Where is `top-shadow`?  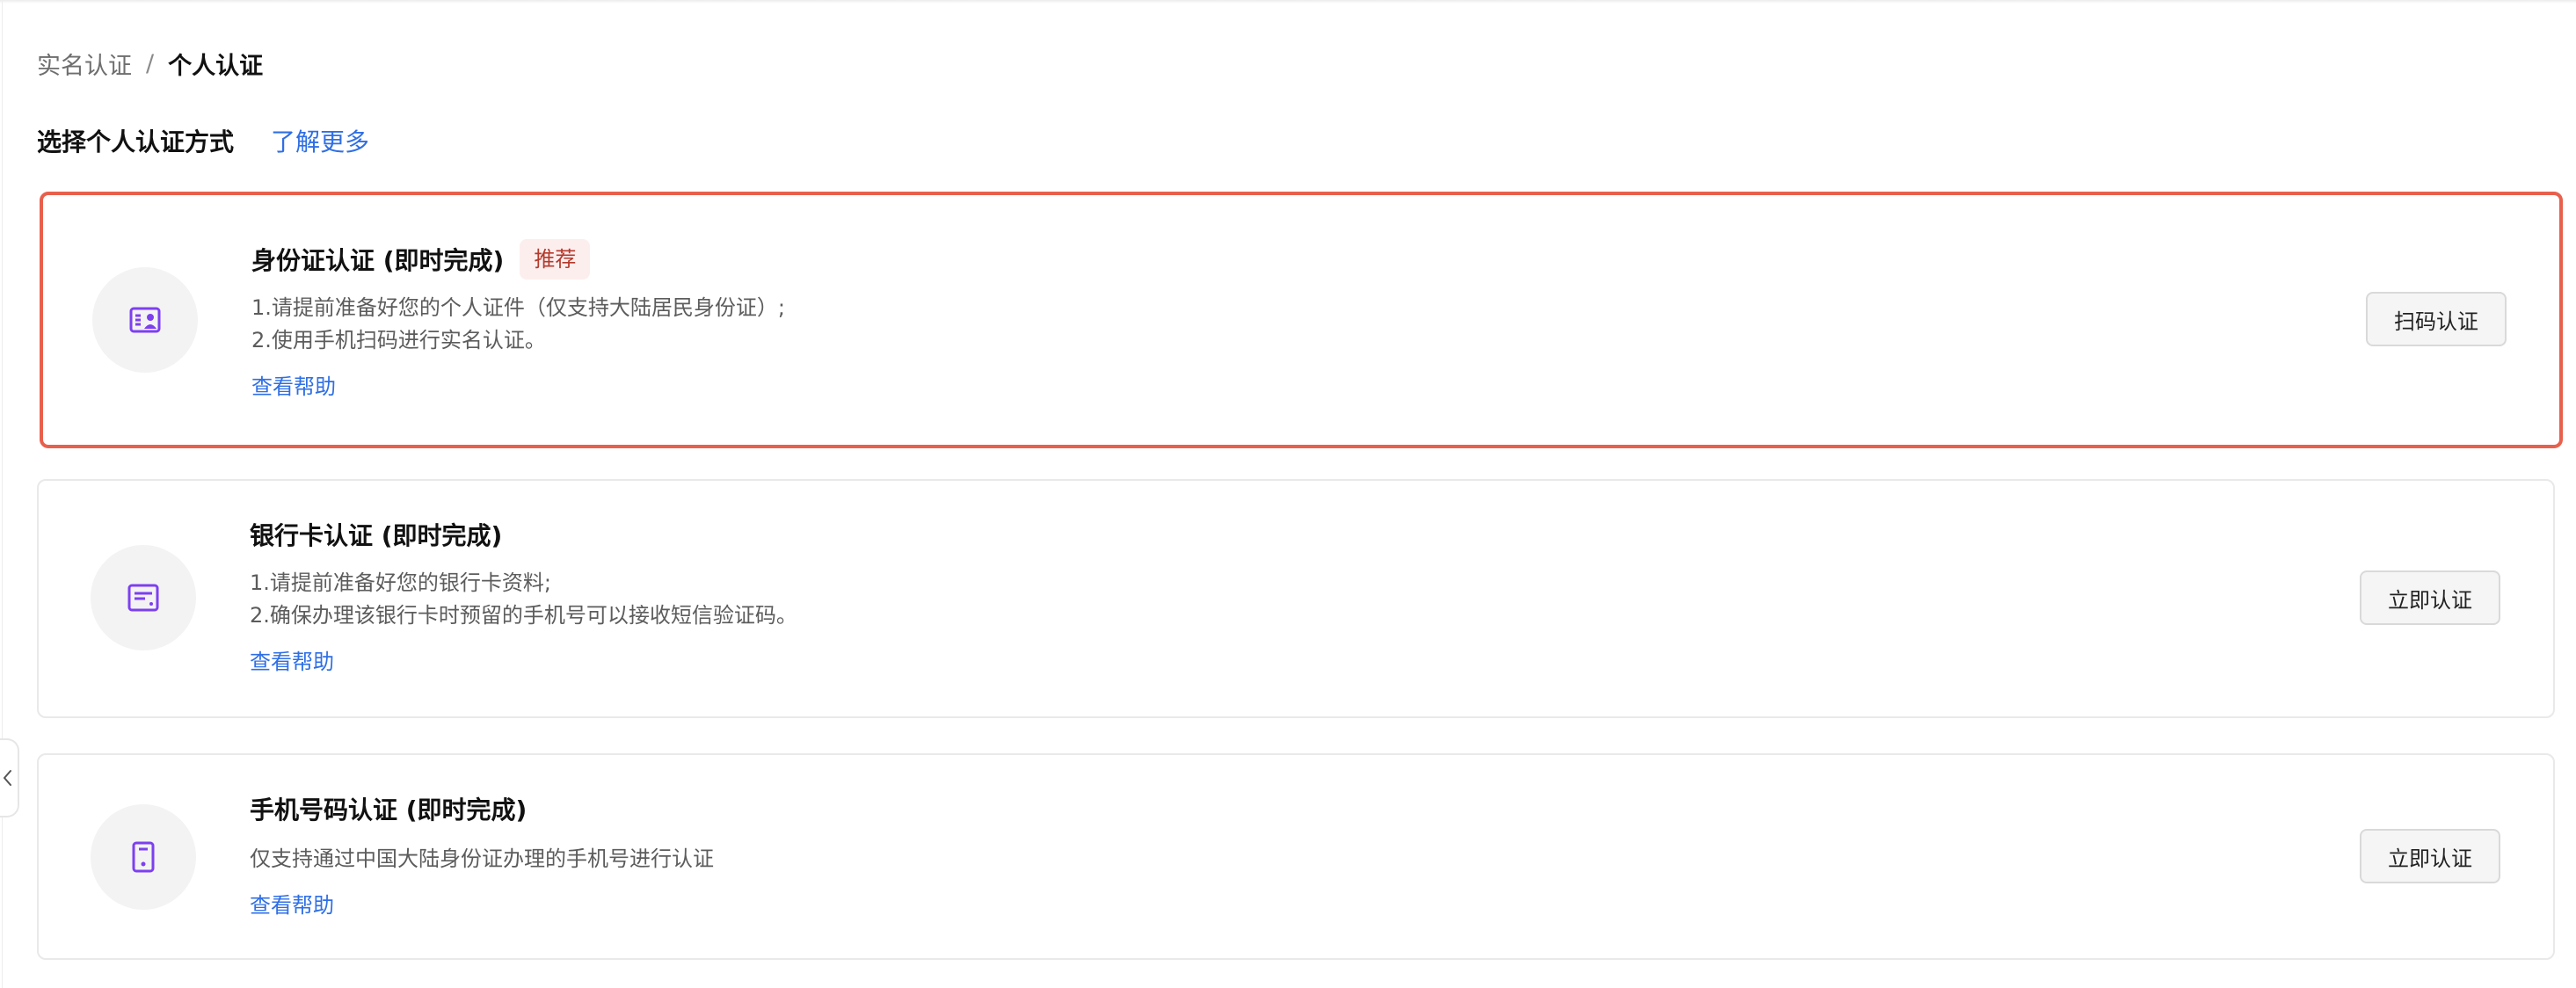
top-shadow is located at coordinates (1288, 2).